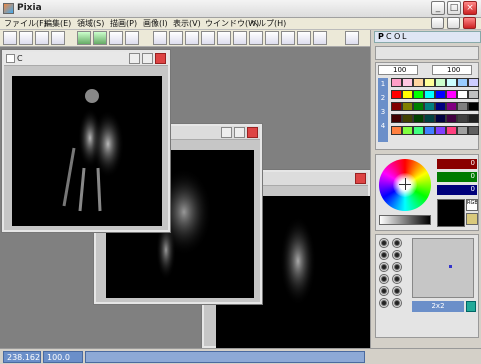  Describe the element at coordinates (383, 98) in the screenshot. I see `palette-tab-2: 2` at that location.